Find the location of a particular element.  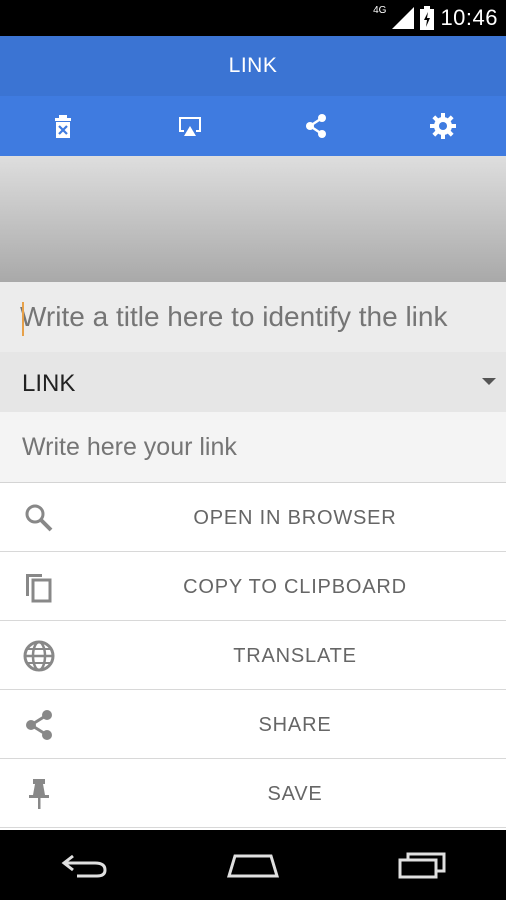

status-bar: 4G 10:46 is located at coordinates (253, 18).